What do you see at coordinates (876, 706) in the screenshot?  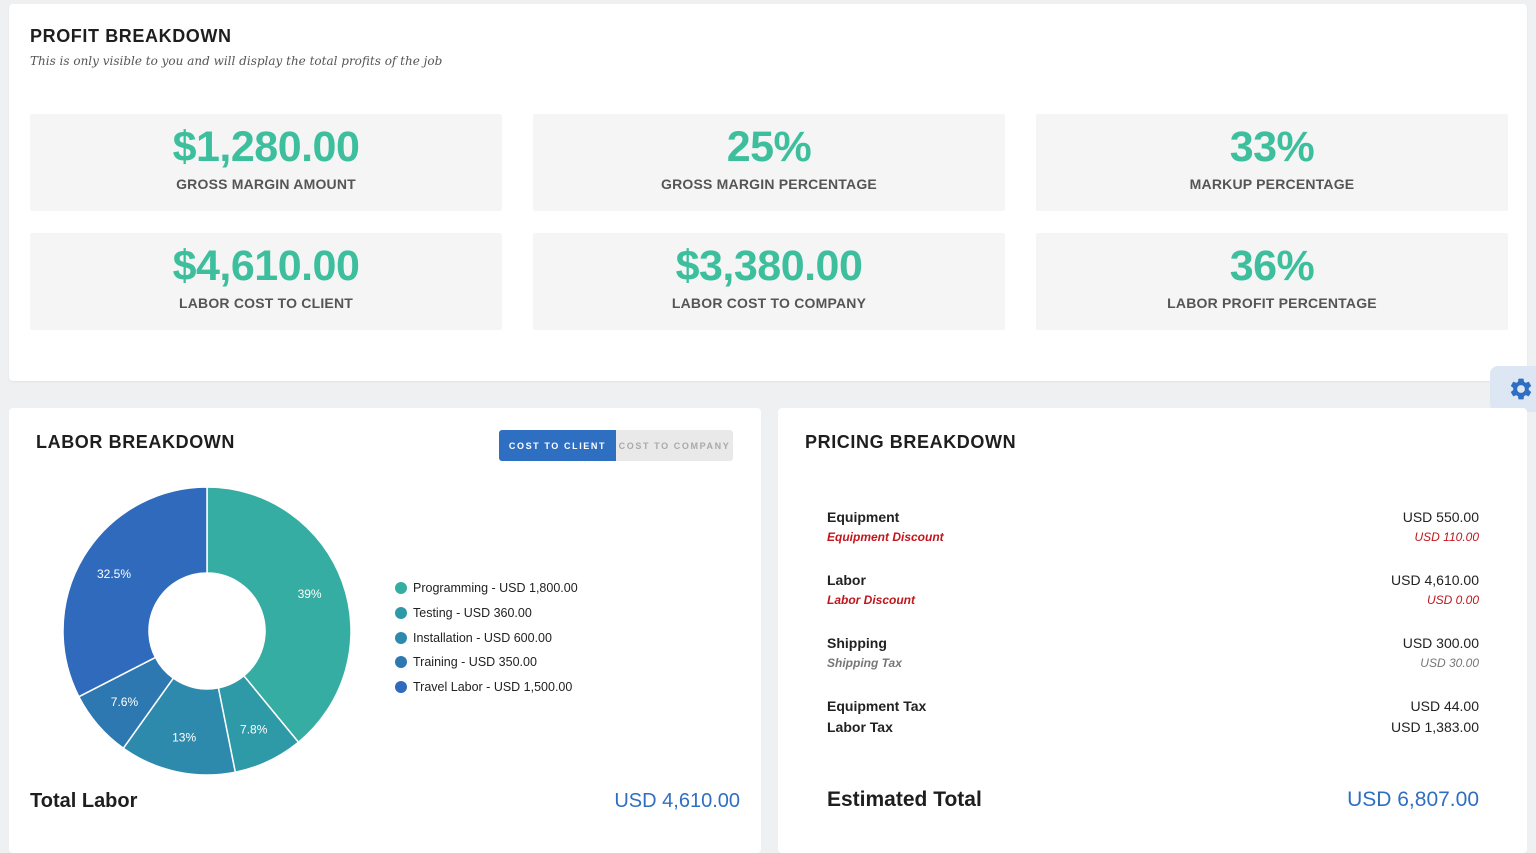 I see `price-name: Equipment Tax` at bounding box center [876, 706].